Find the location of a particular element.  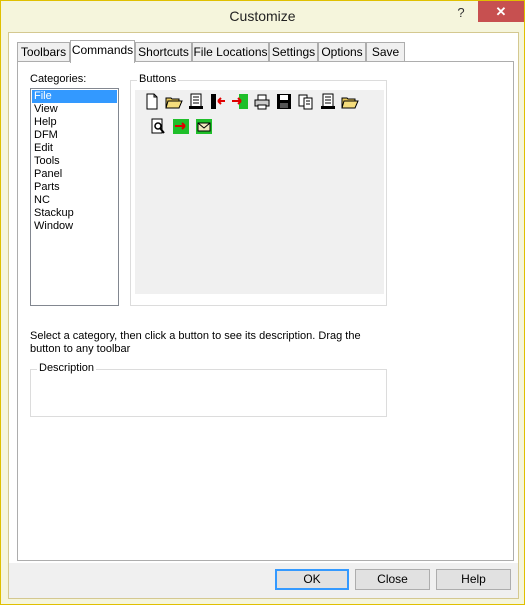

category-item-edit: Edit is located at coordinates (74, 148).